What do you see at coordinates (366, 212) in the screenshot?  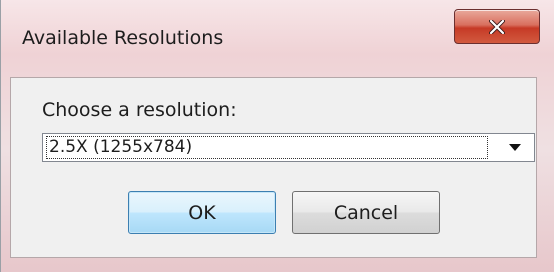 I see `cancel-button: Cancel` at bounding box center [366, 212].